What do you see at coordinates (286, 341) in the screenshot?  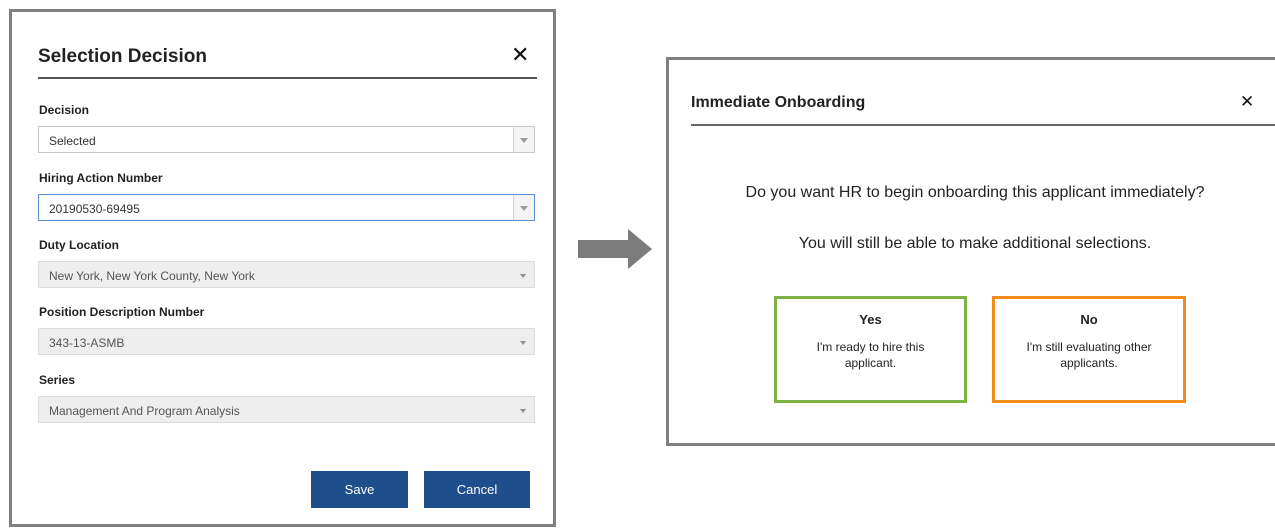 I see `position-description-number-select: 343-13-ASMB` at bounding box center [286, 341].